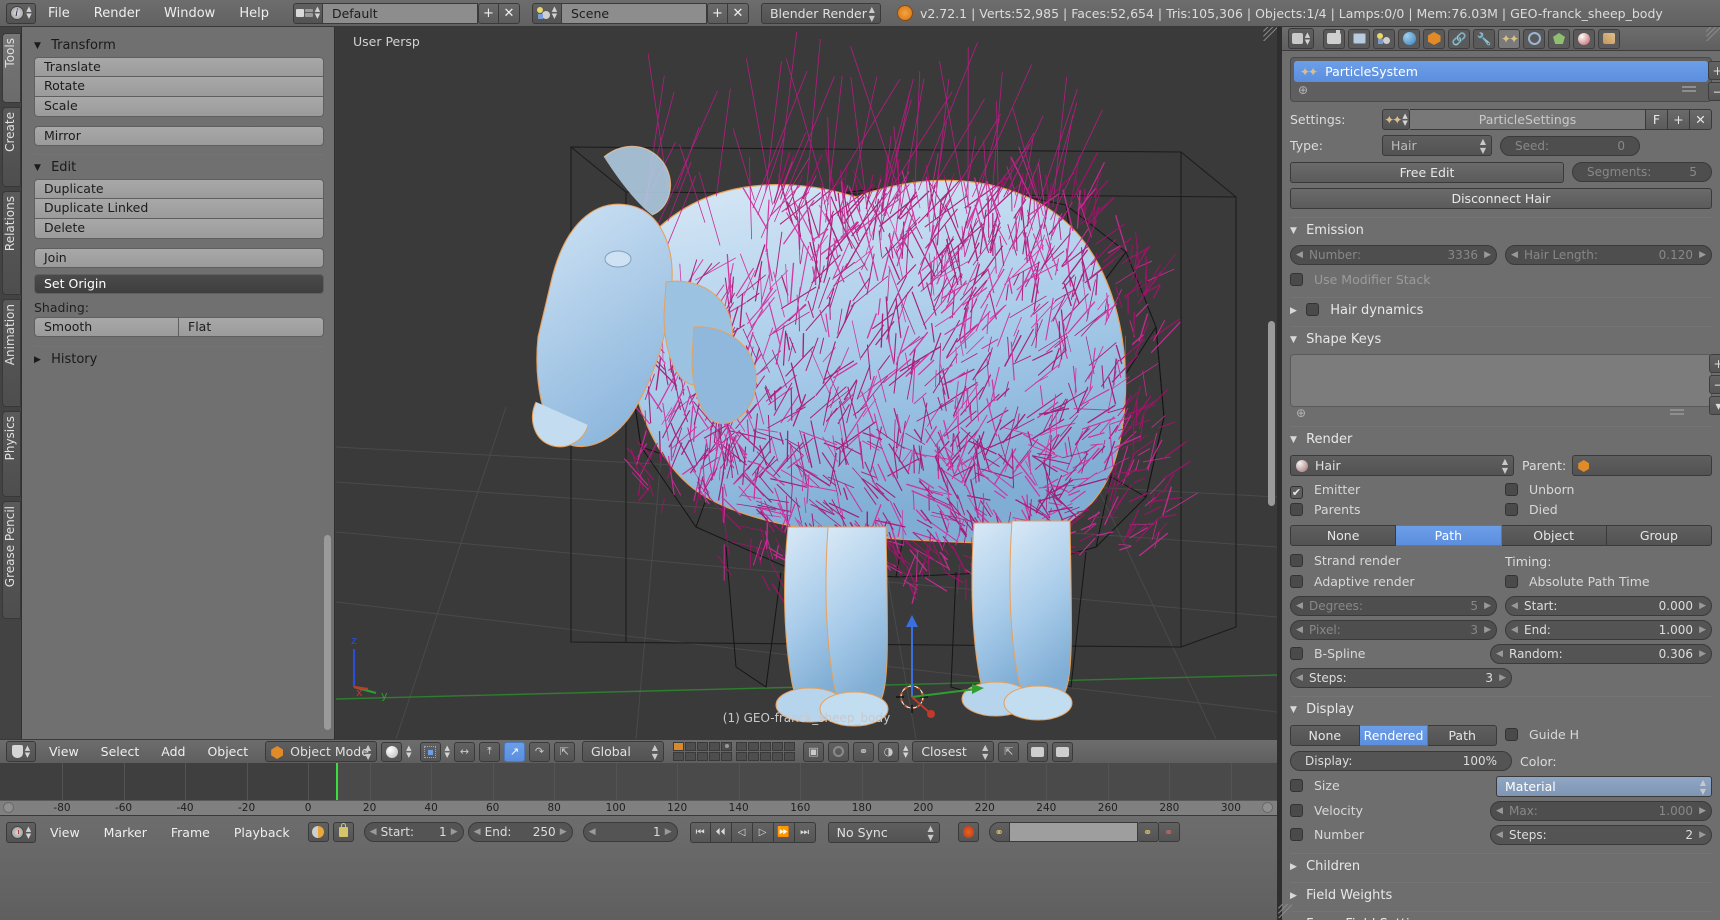 This screenshot has width=1720, height=920. What do you see at coordinates (1501, 710) in the screenshot?
I see `panel-header-display: ▼ Display` at bounding box center [1501, 710].